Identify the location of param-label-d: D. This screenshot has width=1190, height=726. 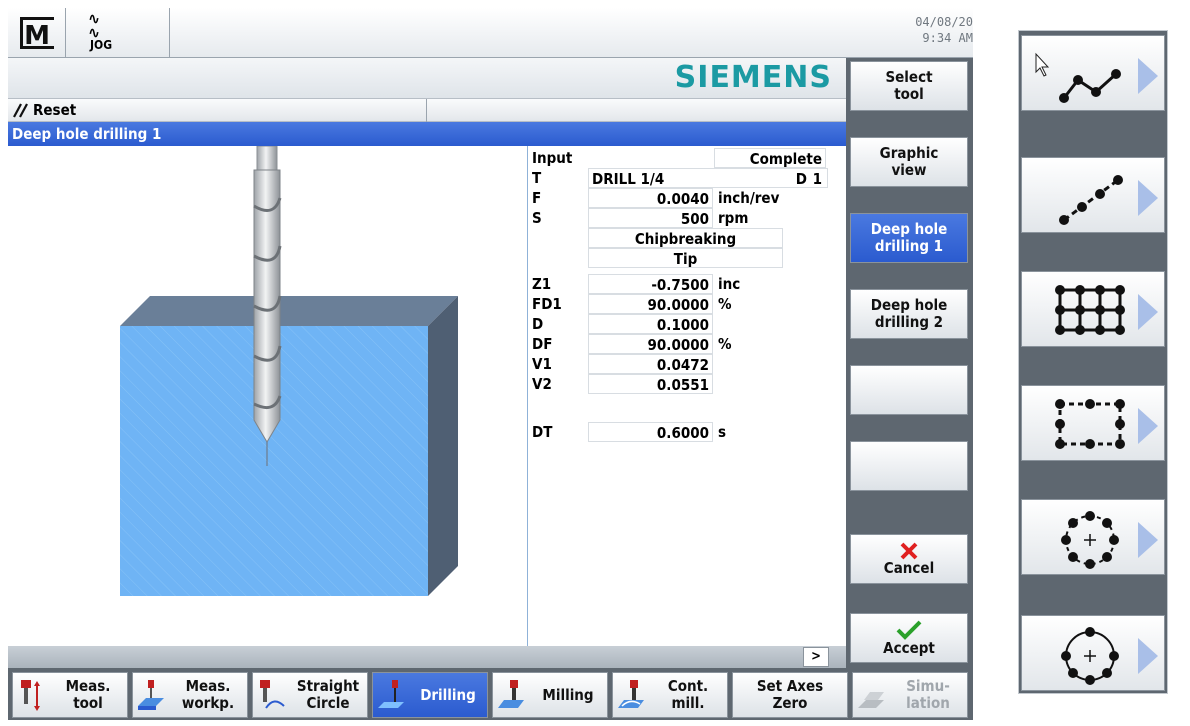
(538, 324).